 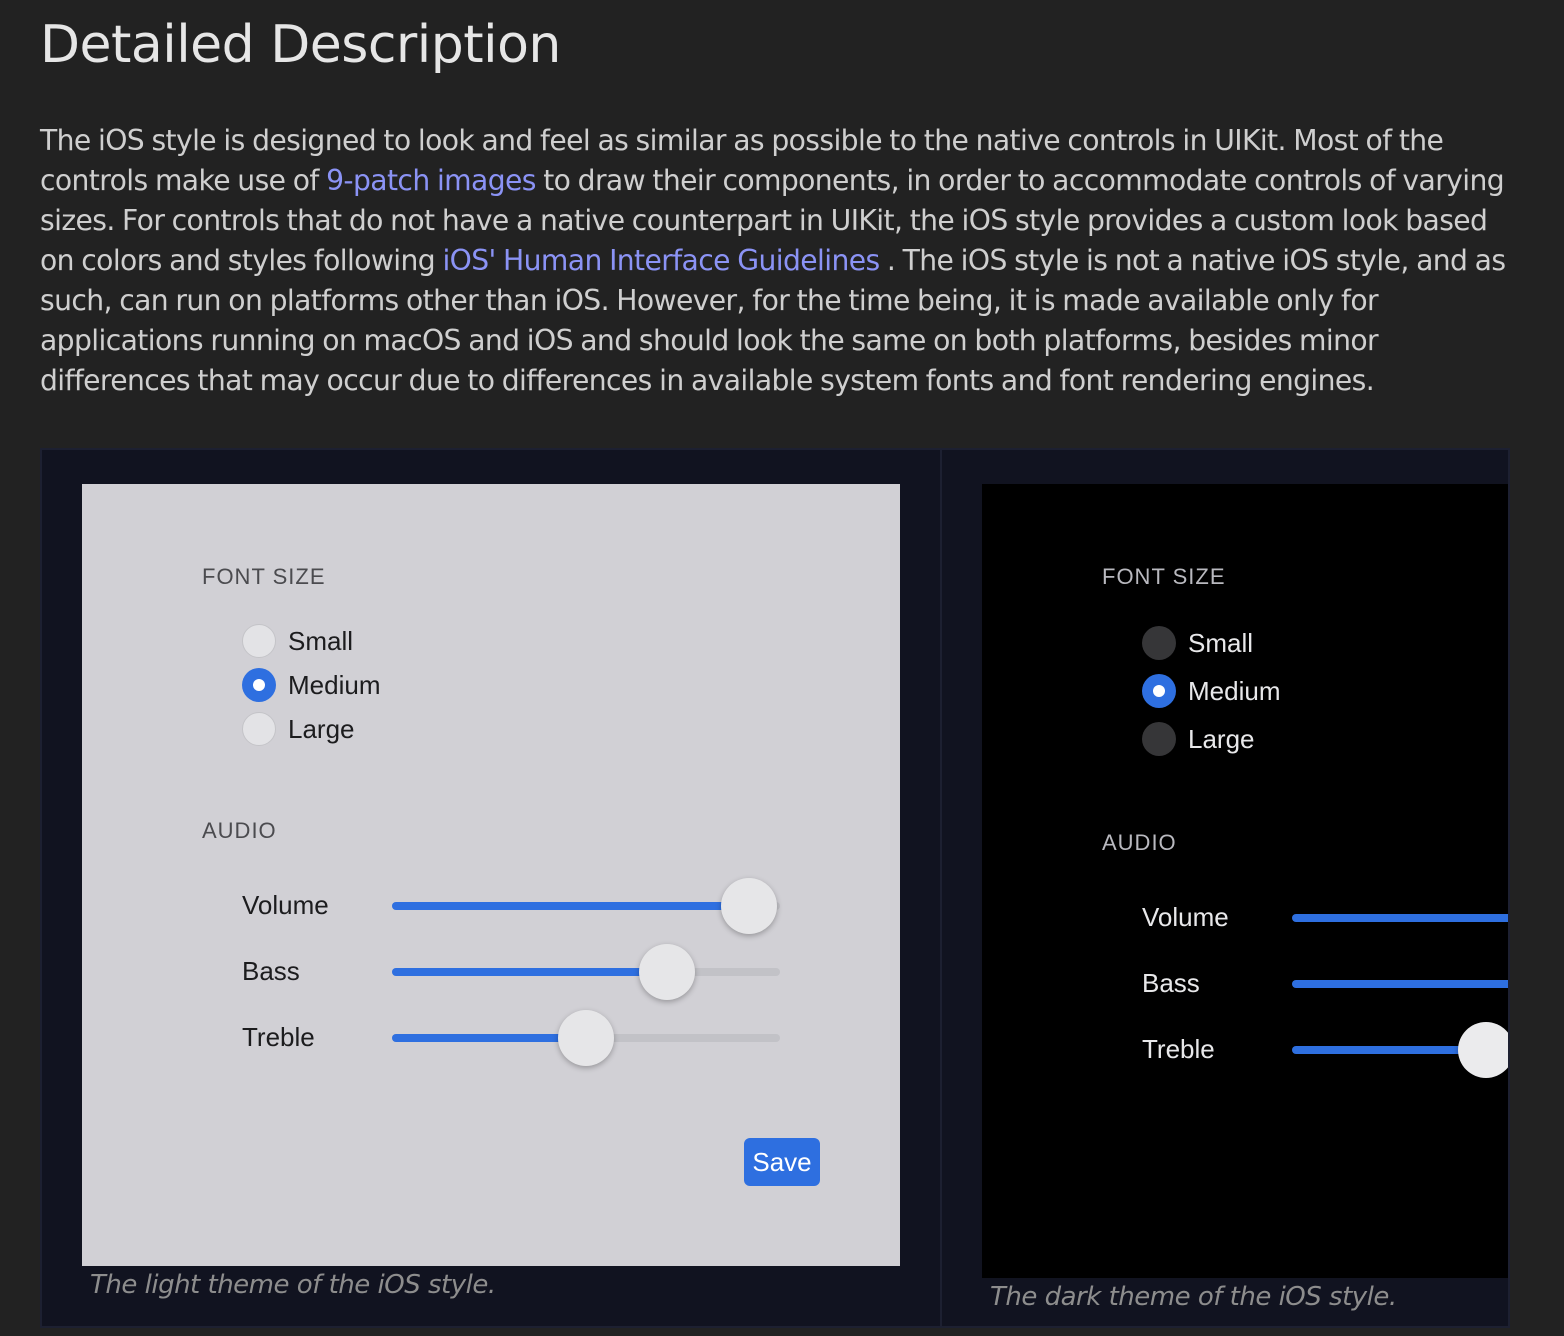 I want to click on human-interface-guidelines-link: iOS' Human Interface Guidelines, so click(x=661, y=260).